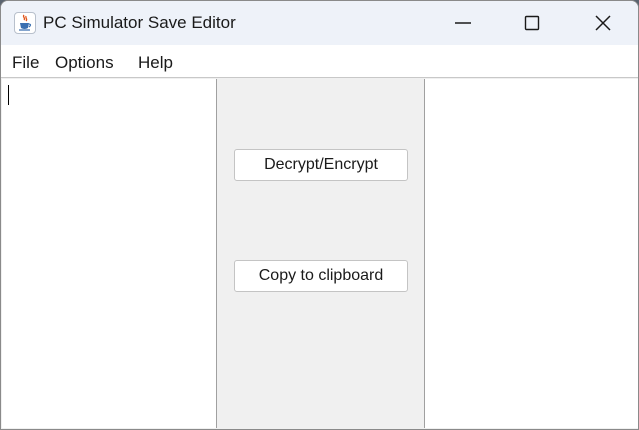  I want to click on menu-bar: File Options Help, so click(319, 61).